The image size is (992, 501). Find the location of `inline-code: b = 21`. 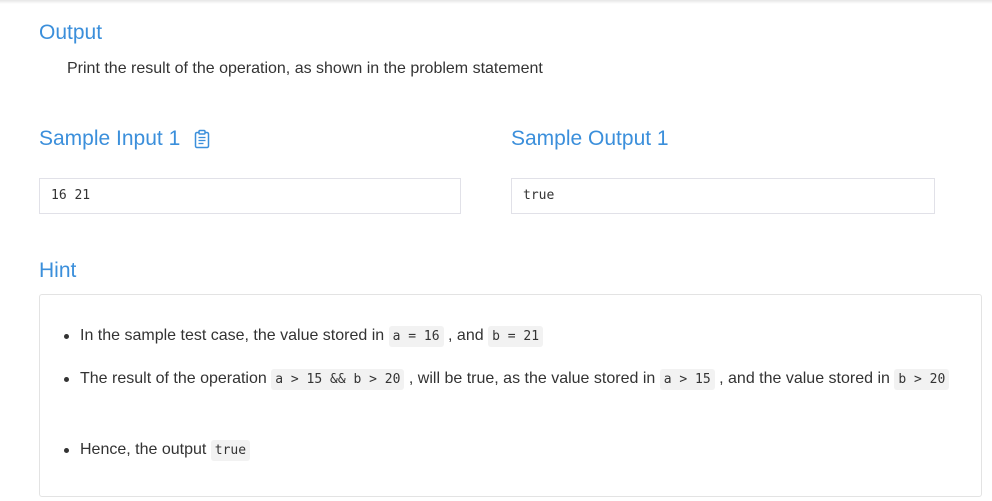

inline-code: b = 21 is located at coordinates (516, 336).